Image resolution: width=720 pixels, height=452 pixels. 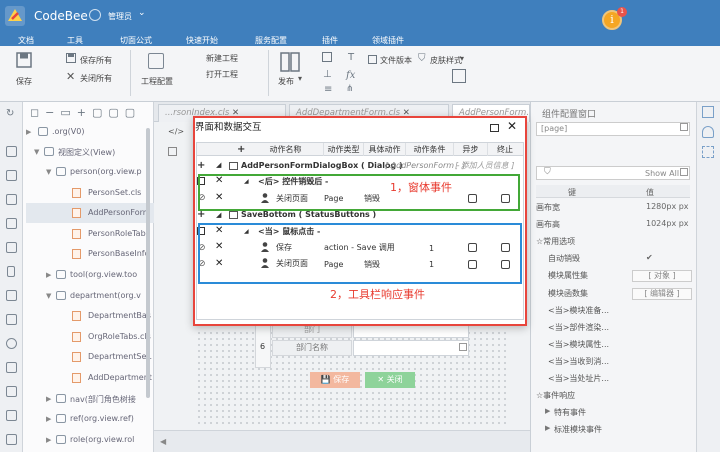 I want to click on menu-bar, so click(x=360, y=39).